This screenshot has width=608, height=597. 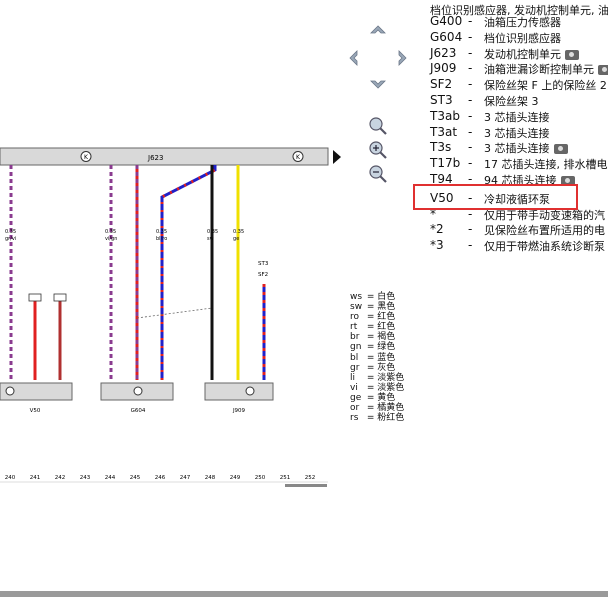 What do you see at coordinates (445, 115) in the screenshot?
I see `legend-code: T3ab` at bounding box center [445, 115].